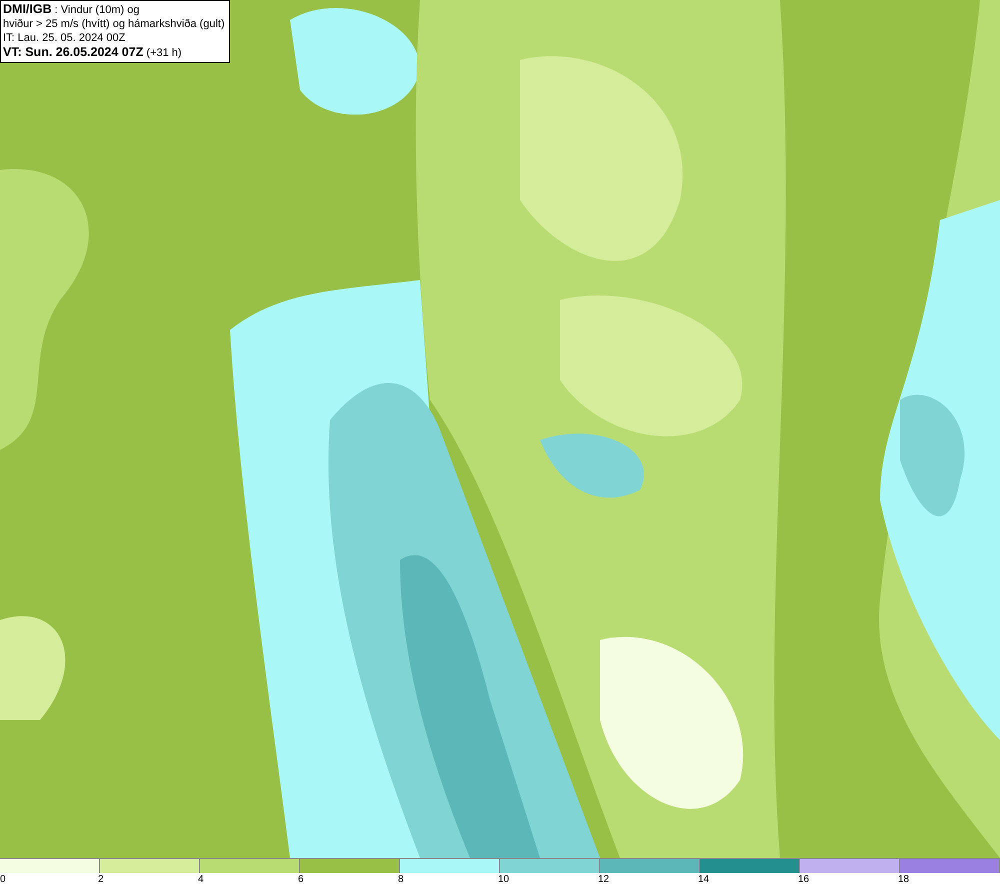 Image resolution: width=1000 pixels, height=887 pixels. Describe the element at coordinates (301, 879) in the screenshot. I see `scale-label: 6` at that location.